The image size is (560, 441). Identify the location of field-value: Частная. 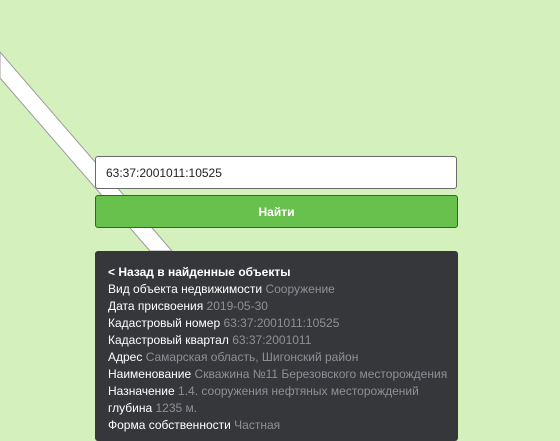
(257, 425).